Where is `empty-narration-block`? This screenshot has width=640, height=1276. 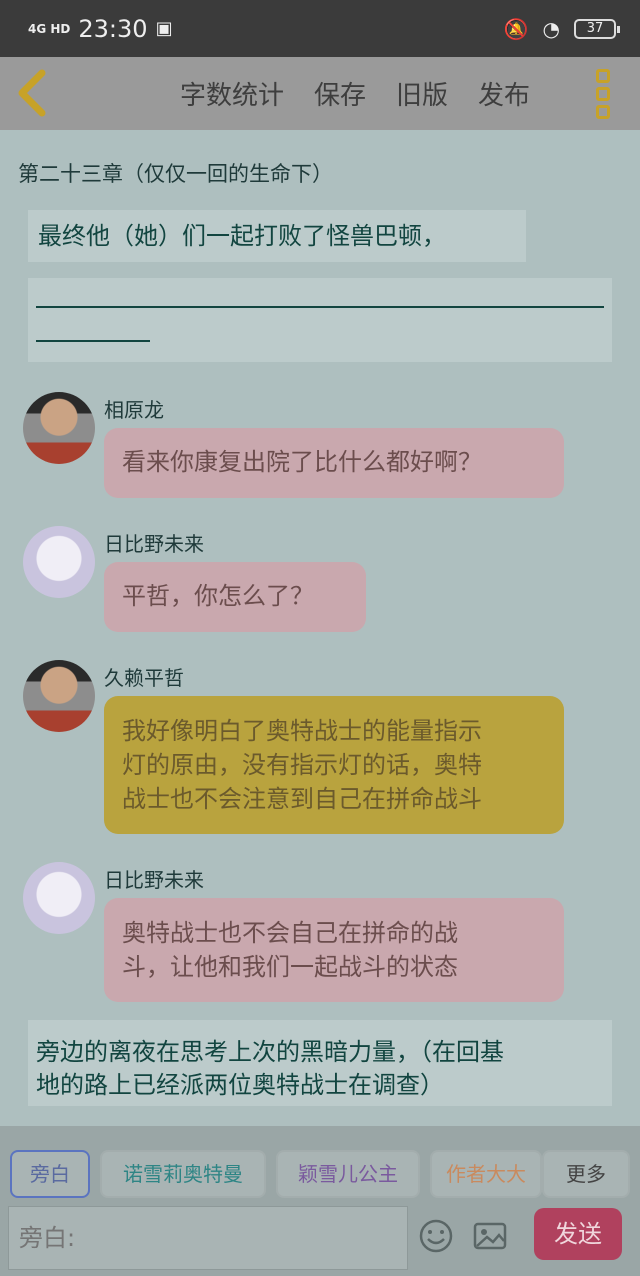
empty-narration-block is located at coordinates (320, 320).